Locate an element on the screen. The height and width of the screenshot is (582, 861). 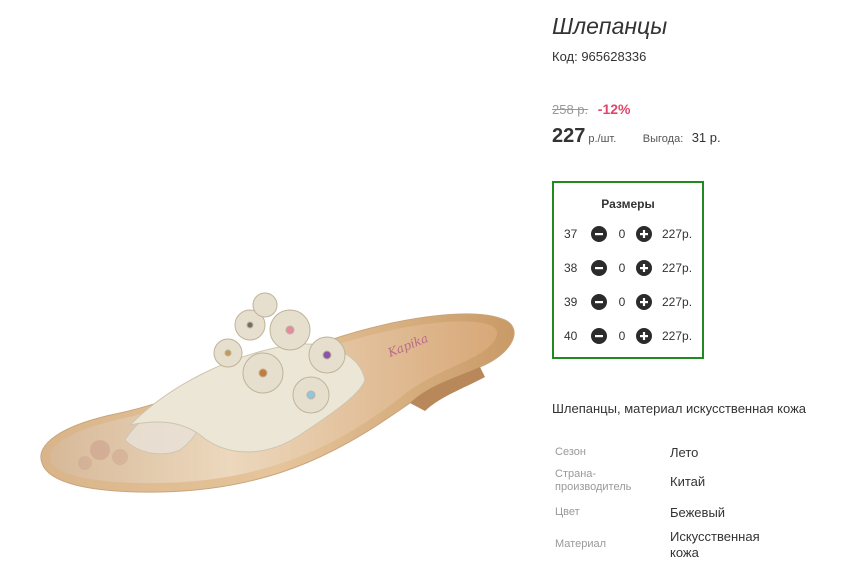
attribute-label: Материал is located at coordinates (580, 544).